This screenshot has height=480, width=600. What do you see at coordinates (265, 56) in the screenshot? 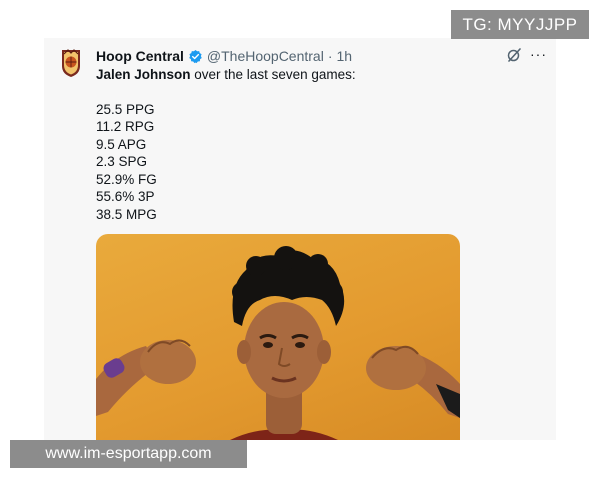
I see `user-handle: @TheHoopCentral` at bounding box center [265, 56].